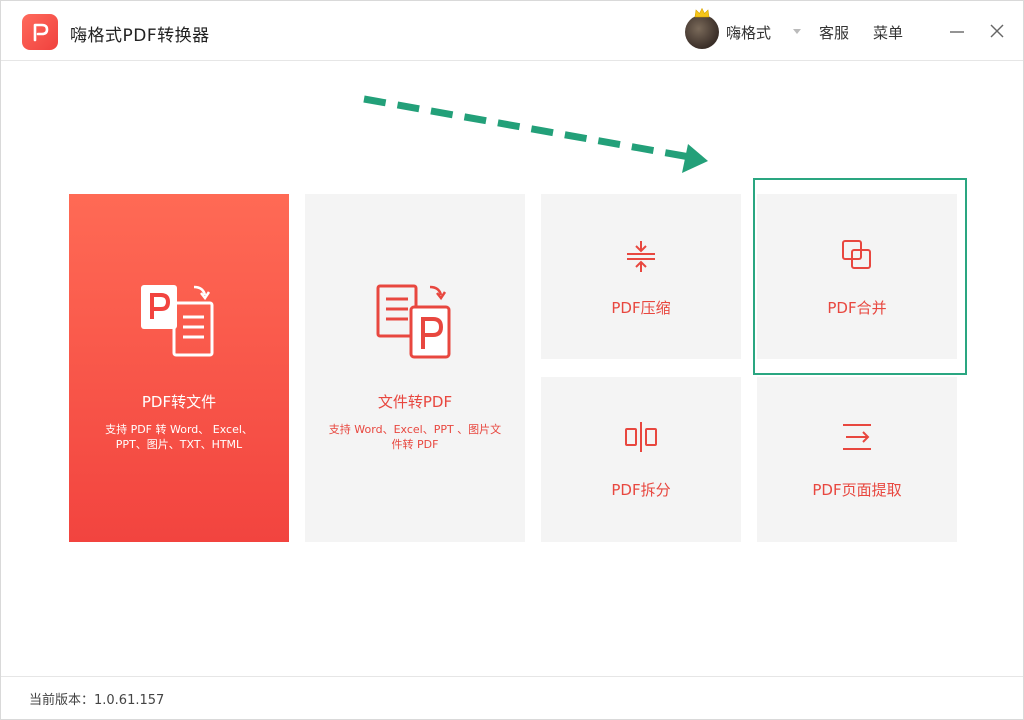 This screenshot has height=720, width=1024. I want to click on annotation-arrow-icon, so click(535, 134).